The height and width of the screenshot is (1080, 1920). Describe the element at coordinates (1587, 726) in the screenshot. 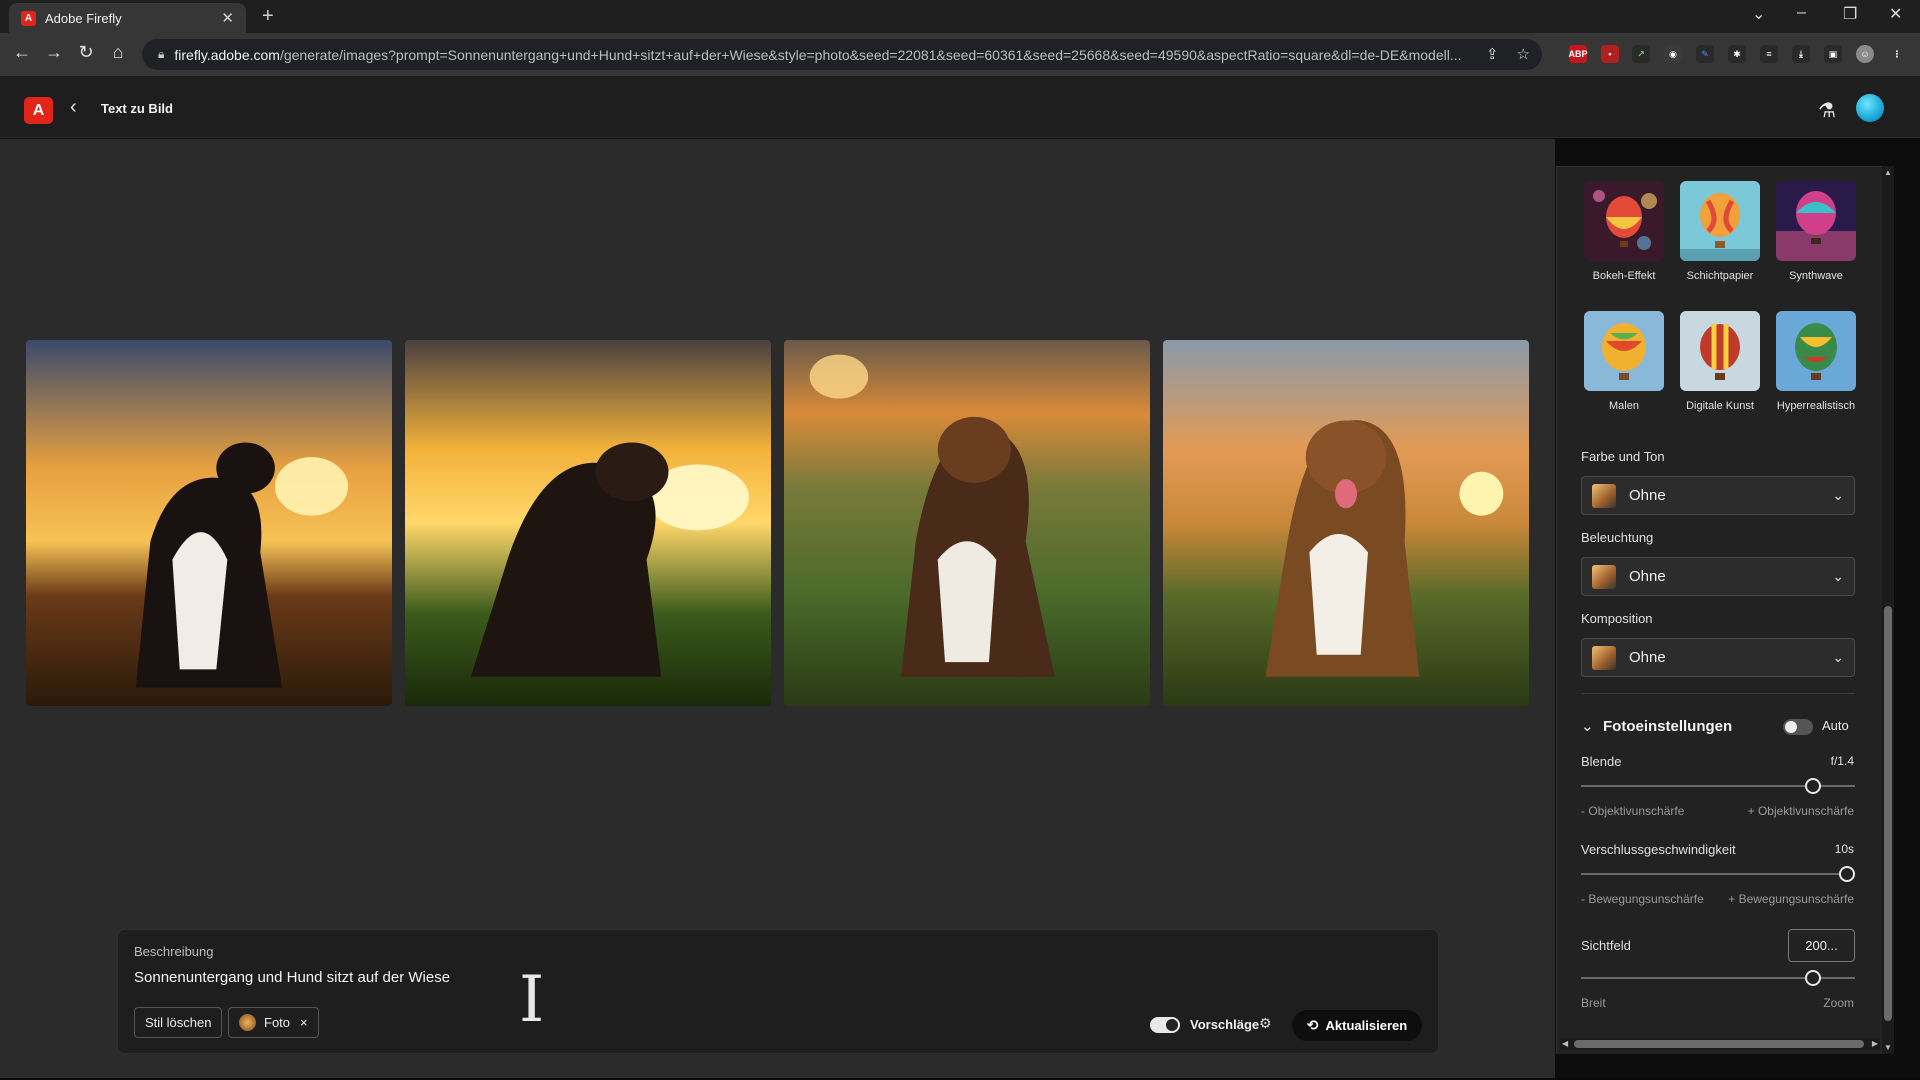

I see `collapse-chevron-icon: ⌄` at that location.